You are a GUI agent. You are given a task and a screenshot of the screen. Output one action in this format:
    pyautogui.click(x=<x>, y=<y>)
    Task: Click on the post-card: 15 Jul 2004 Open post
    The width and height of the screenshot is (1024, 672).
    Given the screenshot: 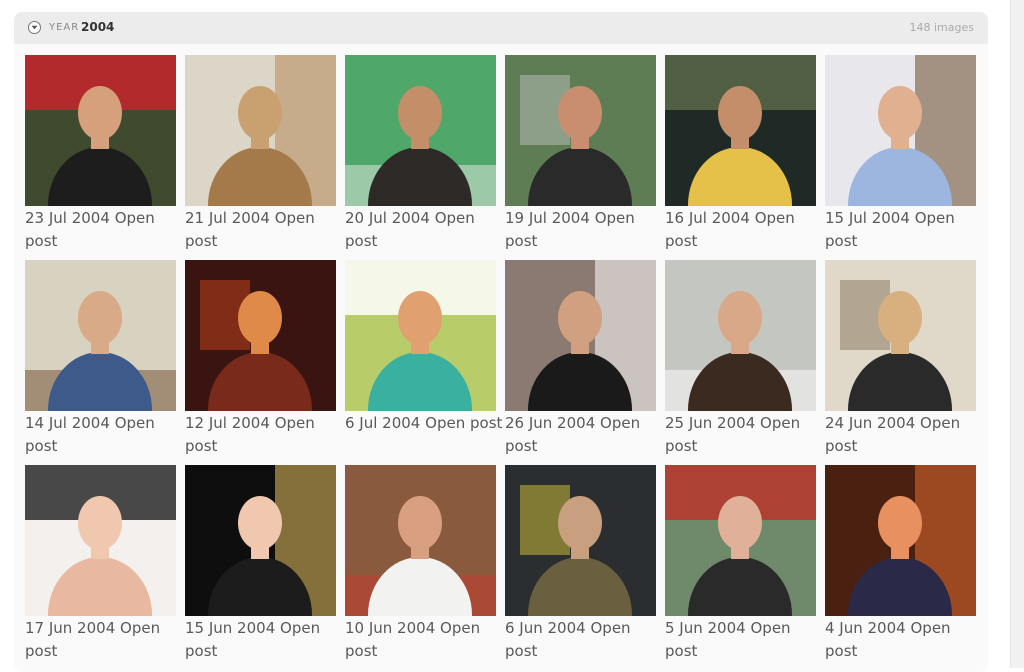 What is the action you would take?
    pyautogui.click(x=900, y=154)
    